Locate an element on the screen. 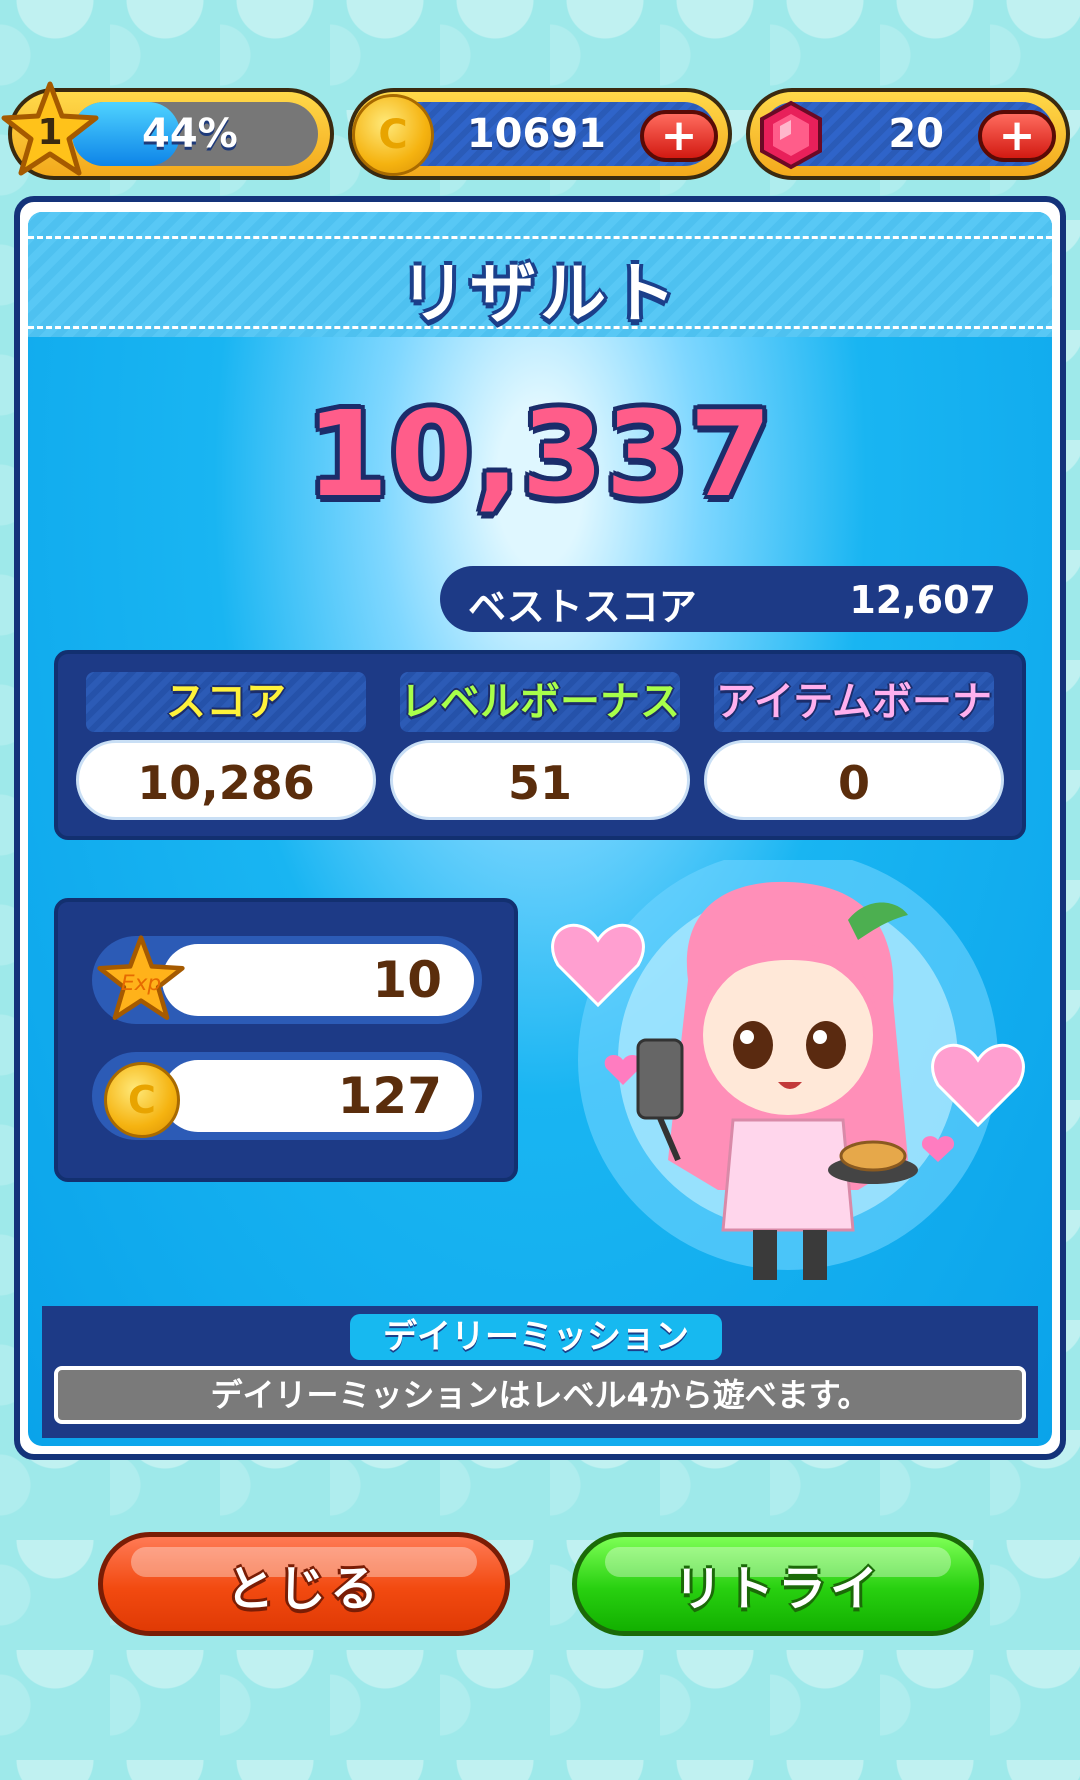  coin-icon: C is located at coordinates (393, 135).